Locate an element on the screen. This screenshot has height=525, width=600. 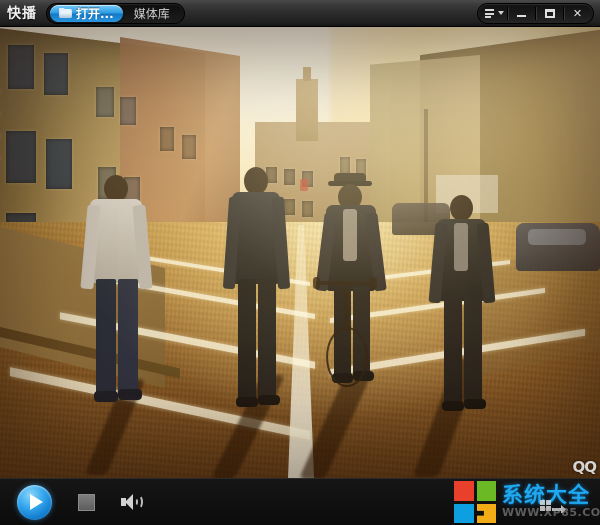
traffic-light is located at coordinates (304, 185).